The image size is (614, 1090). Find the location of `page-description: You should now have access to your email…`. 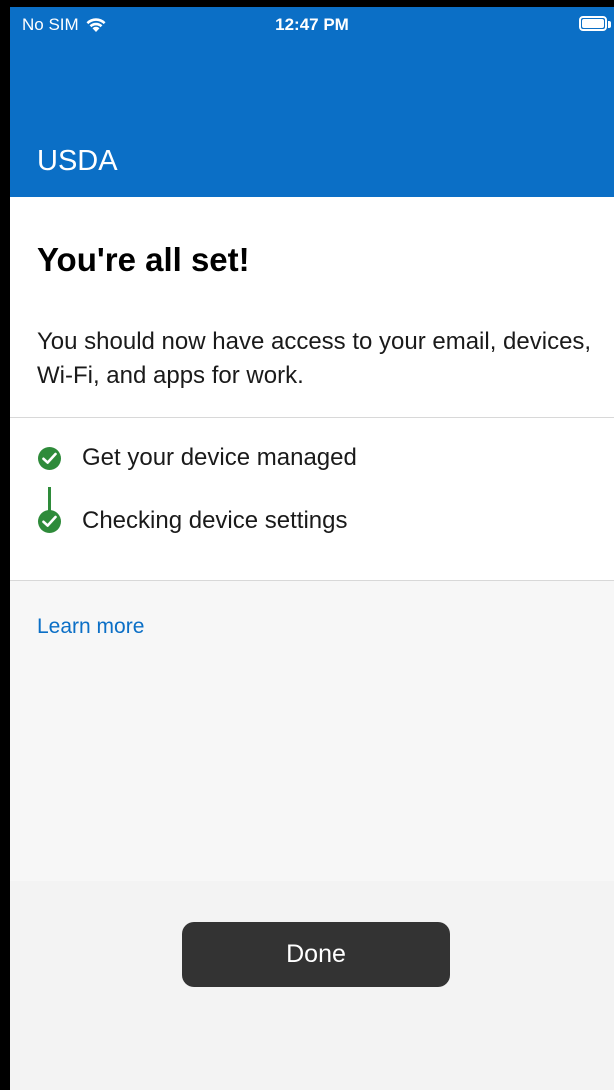

page-description: You should now have access to your email… is located at coordinates (314, 358).